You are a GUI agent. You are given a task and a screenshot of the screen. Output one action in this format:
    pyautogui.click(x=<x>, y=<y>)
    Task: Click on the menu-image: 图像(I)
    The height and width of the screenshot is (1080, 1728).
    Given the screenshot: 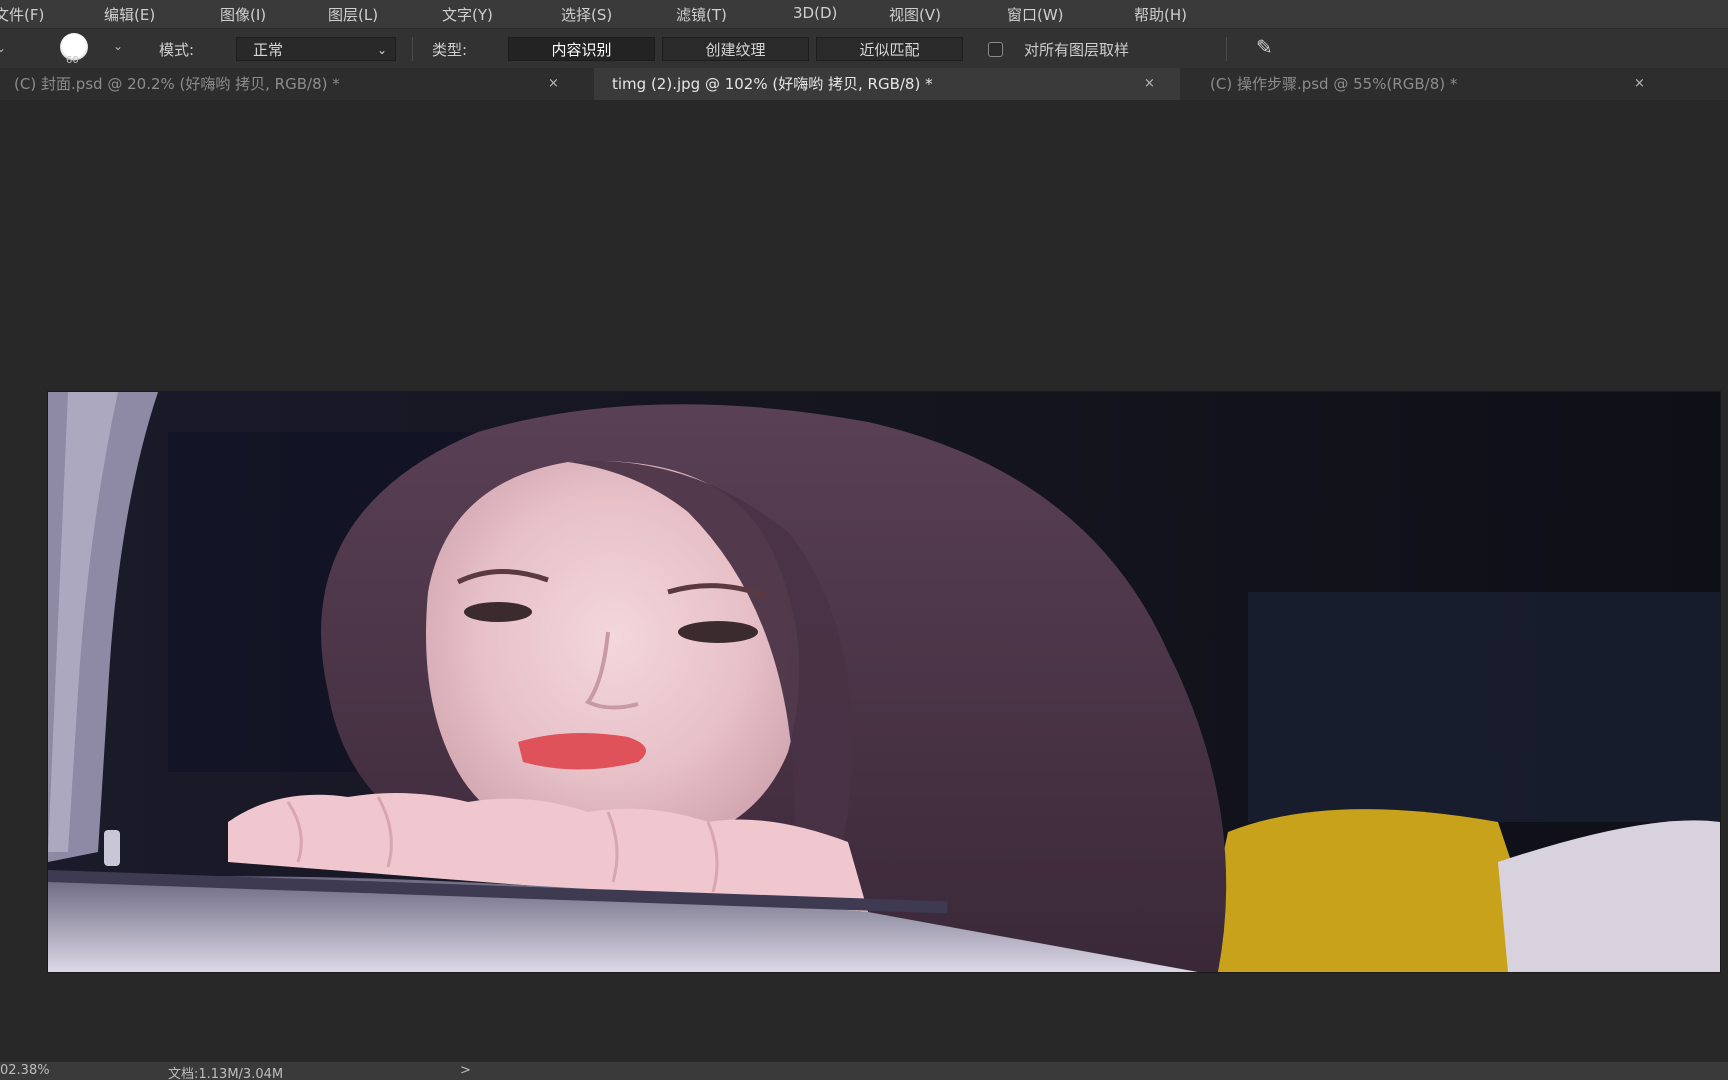 What is the action you would take?
    pyautogui.click(x=243, y=14)
    